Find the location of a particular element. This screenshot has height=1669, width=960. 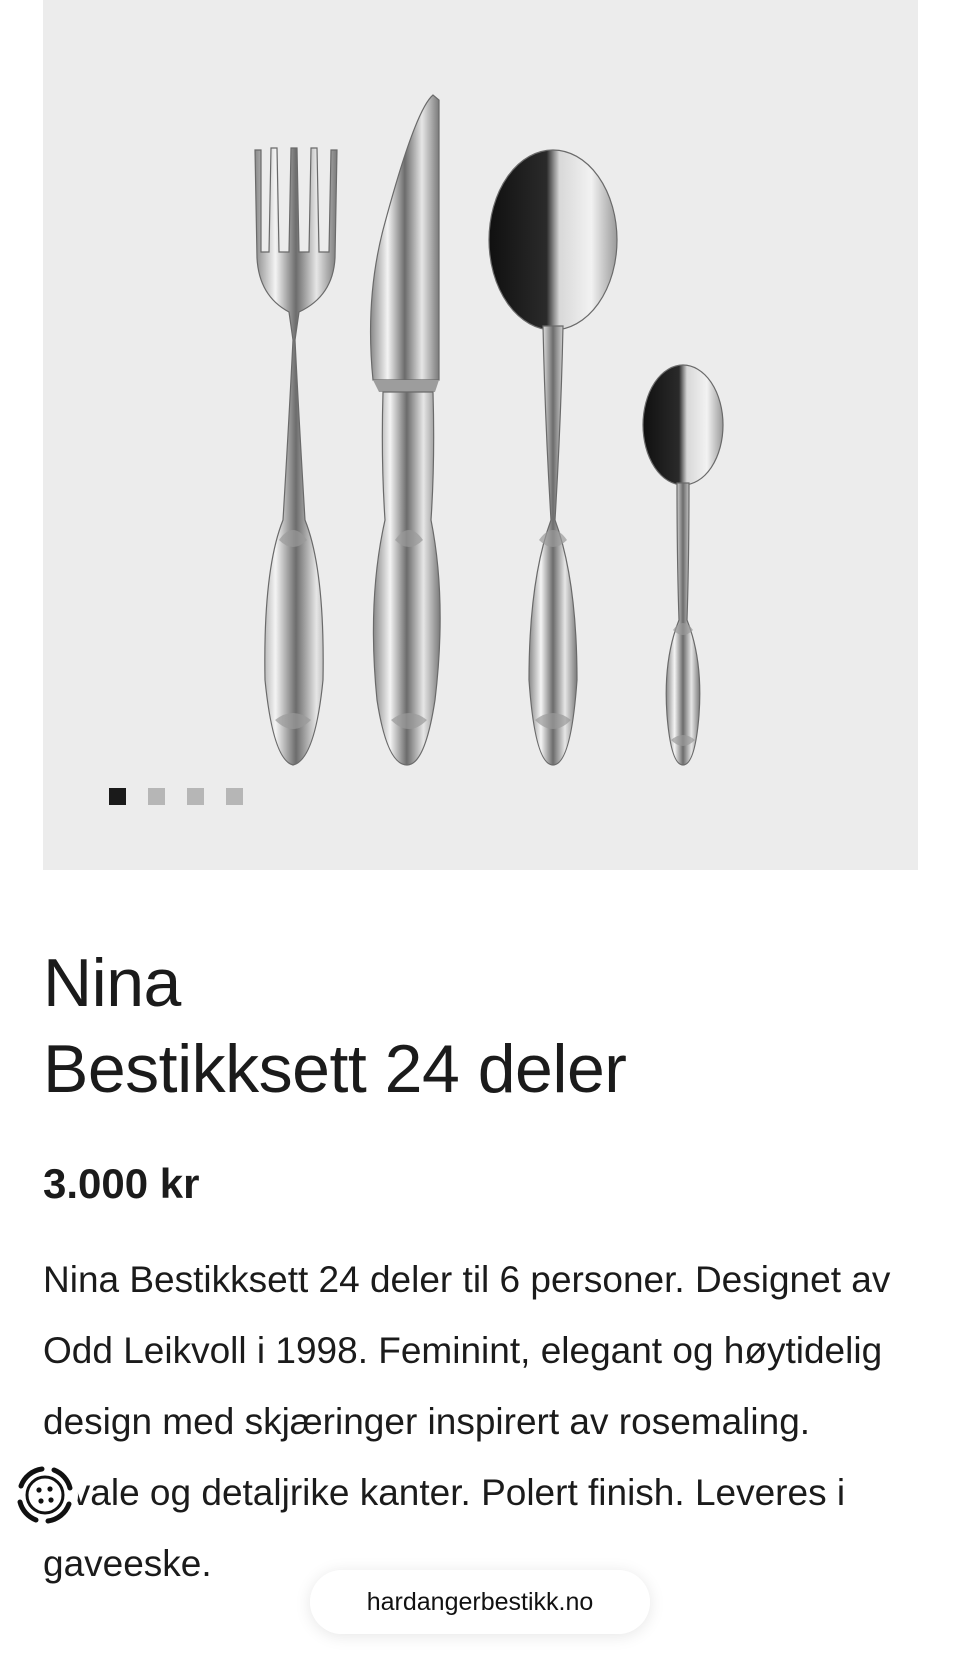

cookie-icon is located at coordinates (45, 1495).